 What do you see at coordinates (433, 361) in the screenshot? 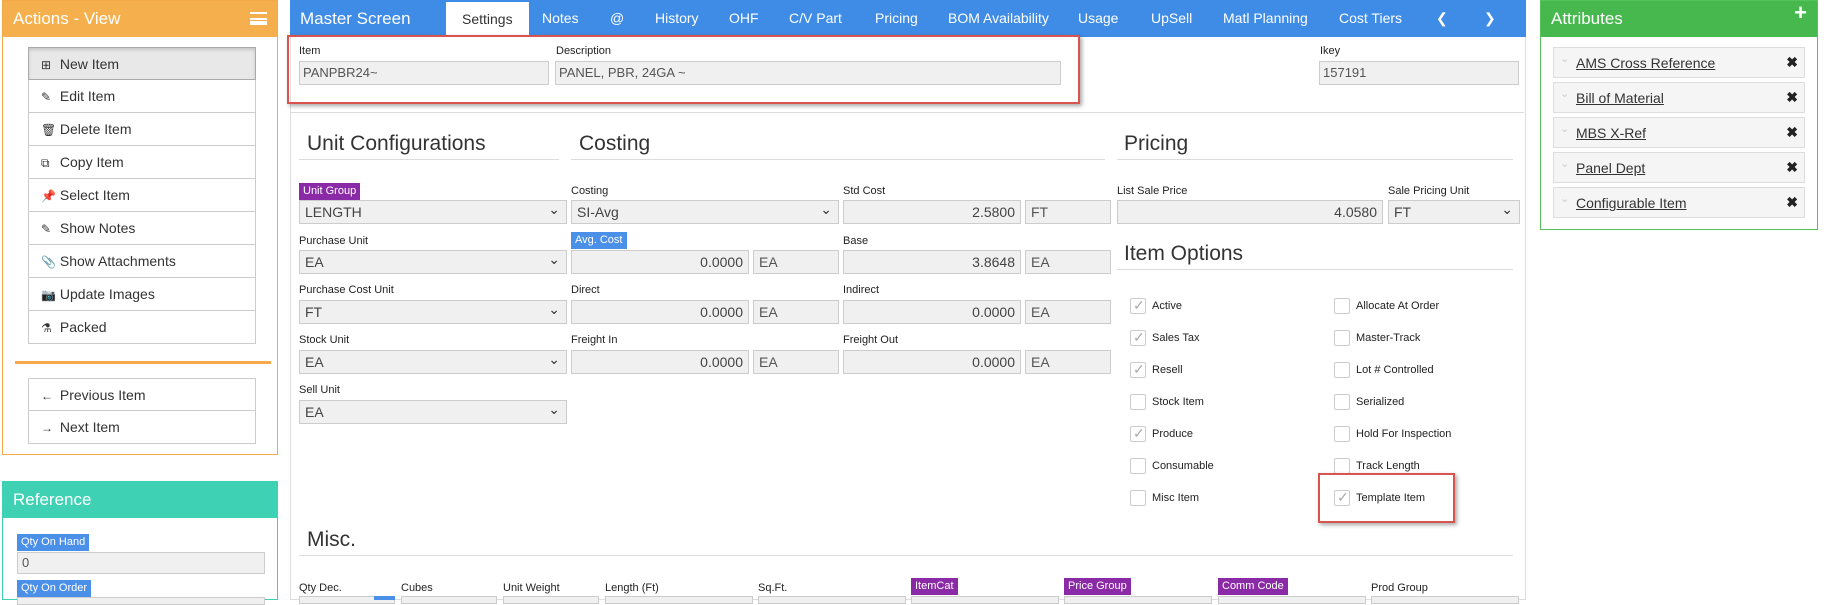
I see `stock-unit-select: EA` at bounding box center [433, 361].